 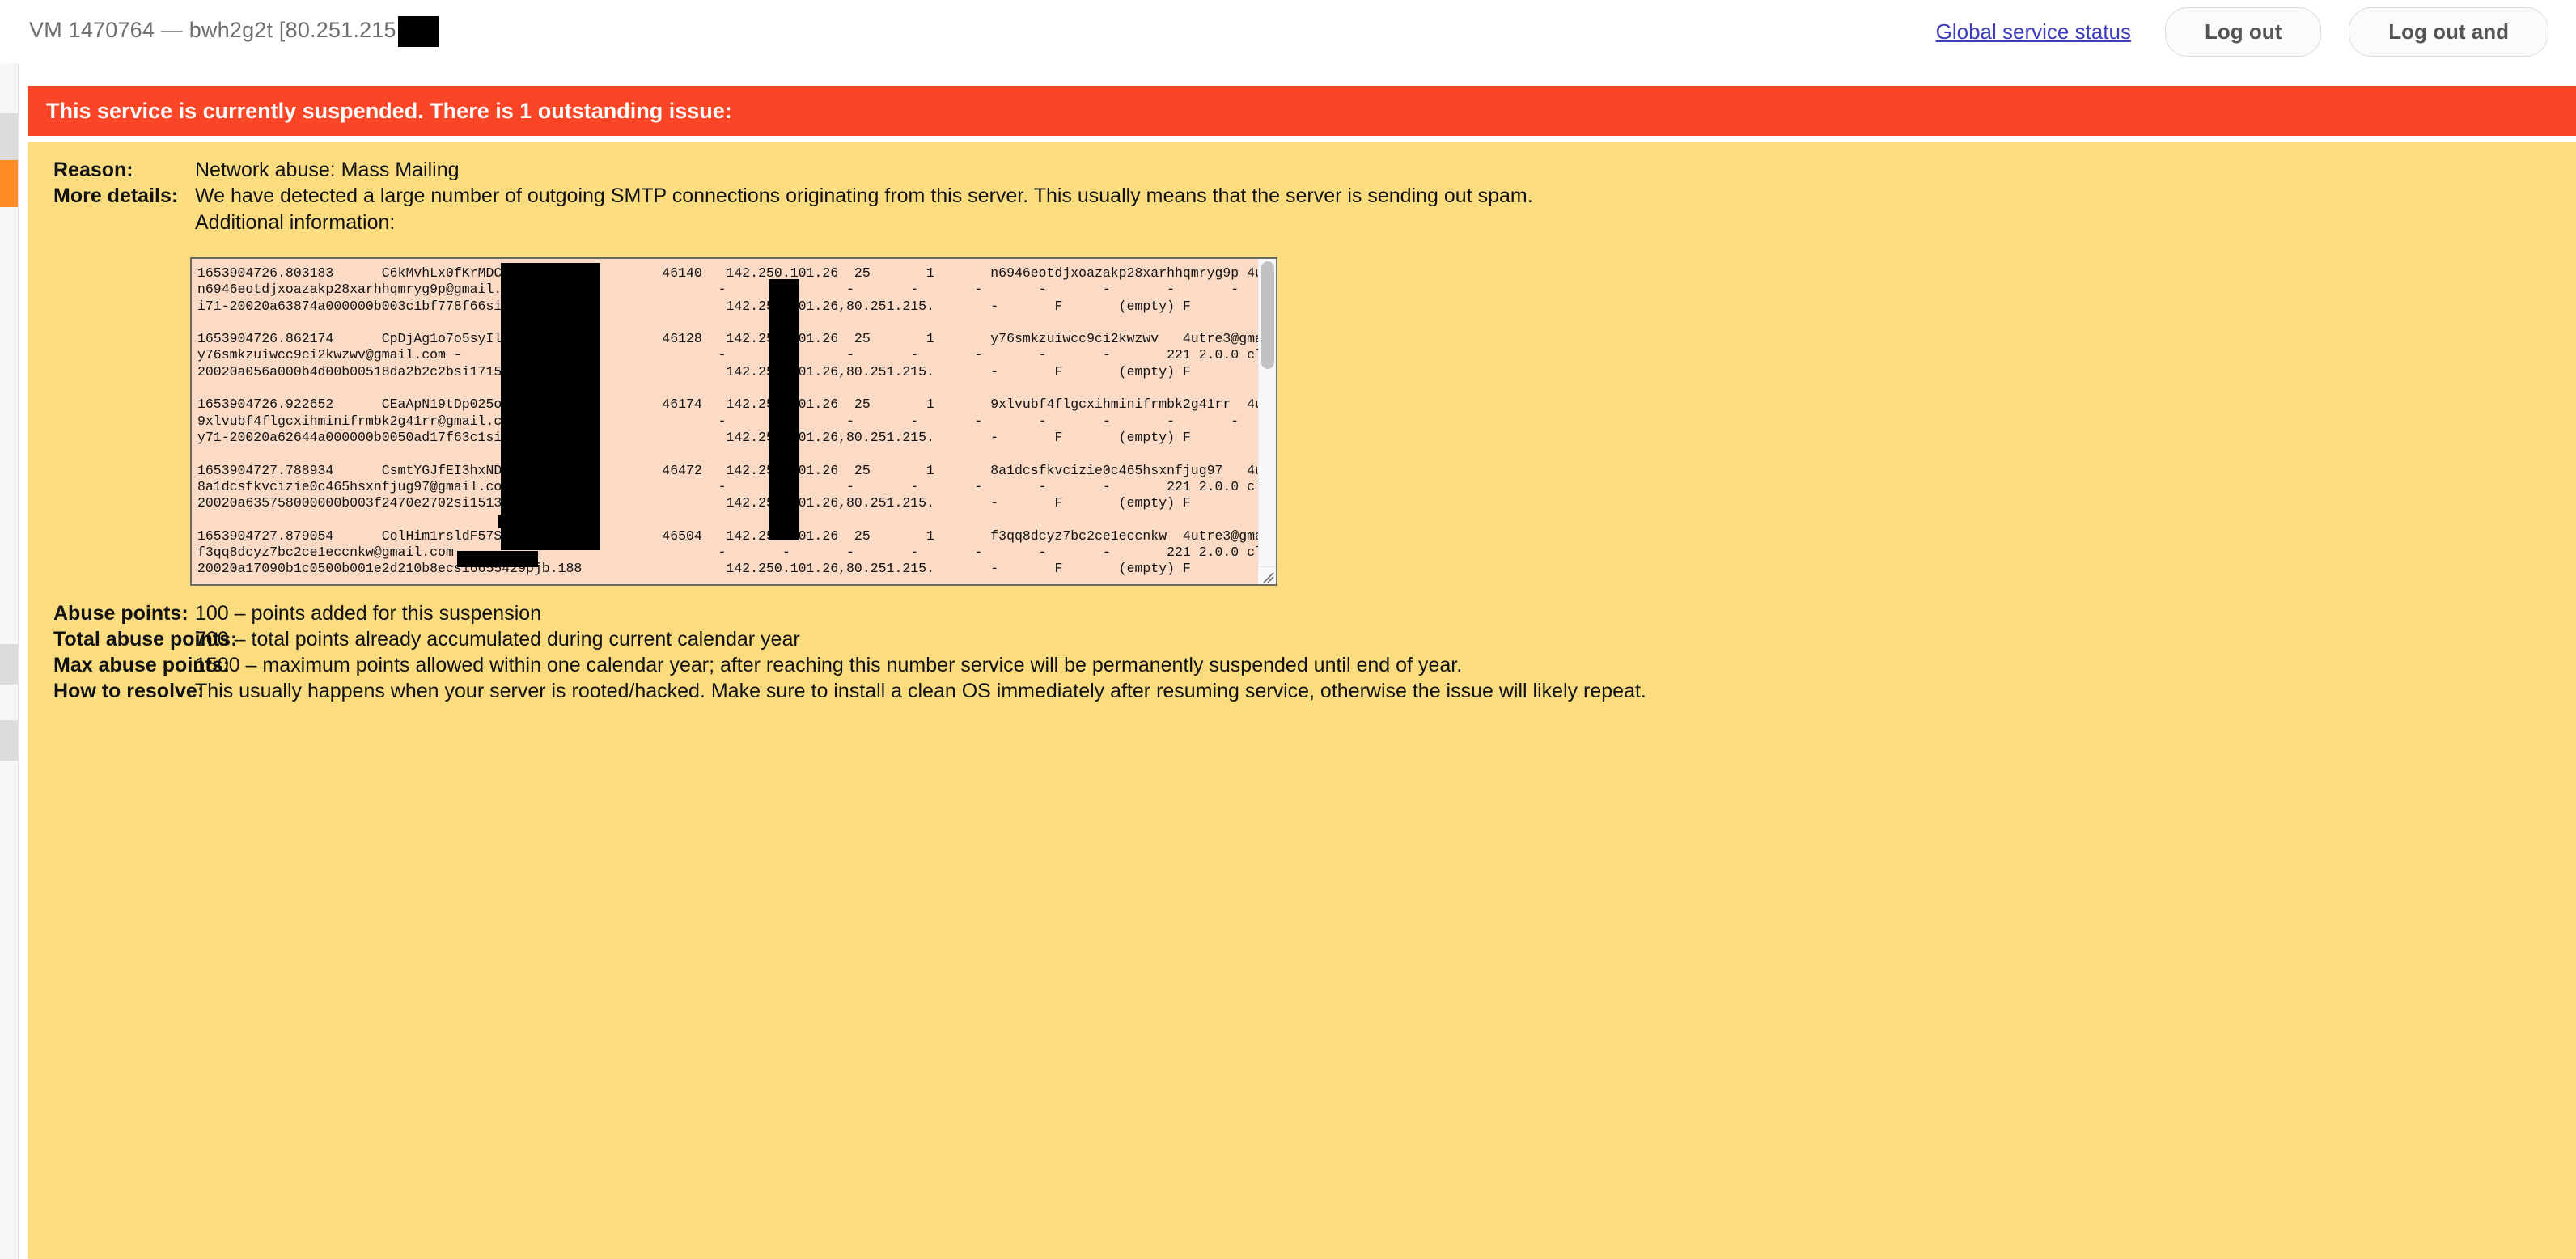 What do you see at coordinates (121, 614) in the screenshot?
I see `field-abuse-points-label: Abuse points:` at bounding box center [121, 614].